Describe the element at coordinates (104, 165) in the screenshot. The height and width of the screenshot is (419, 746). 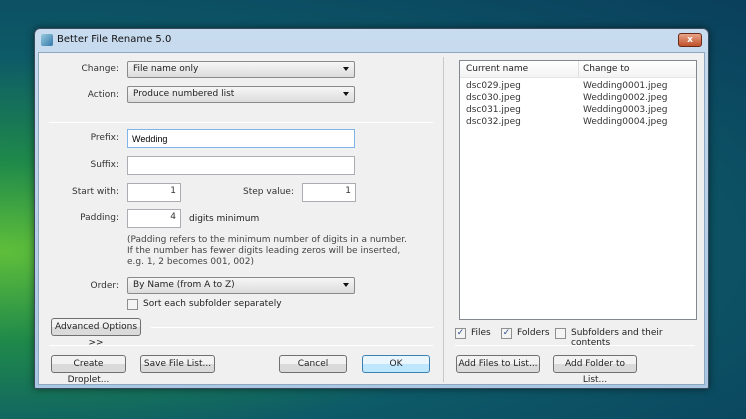
I see `suffix-label: Suffix:` at that location.